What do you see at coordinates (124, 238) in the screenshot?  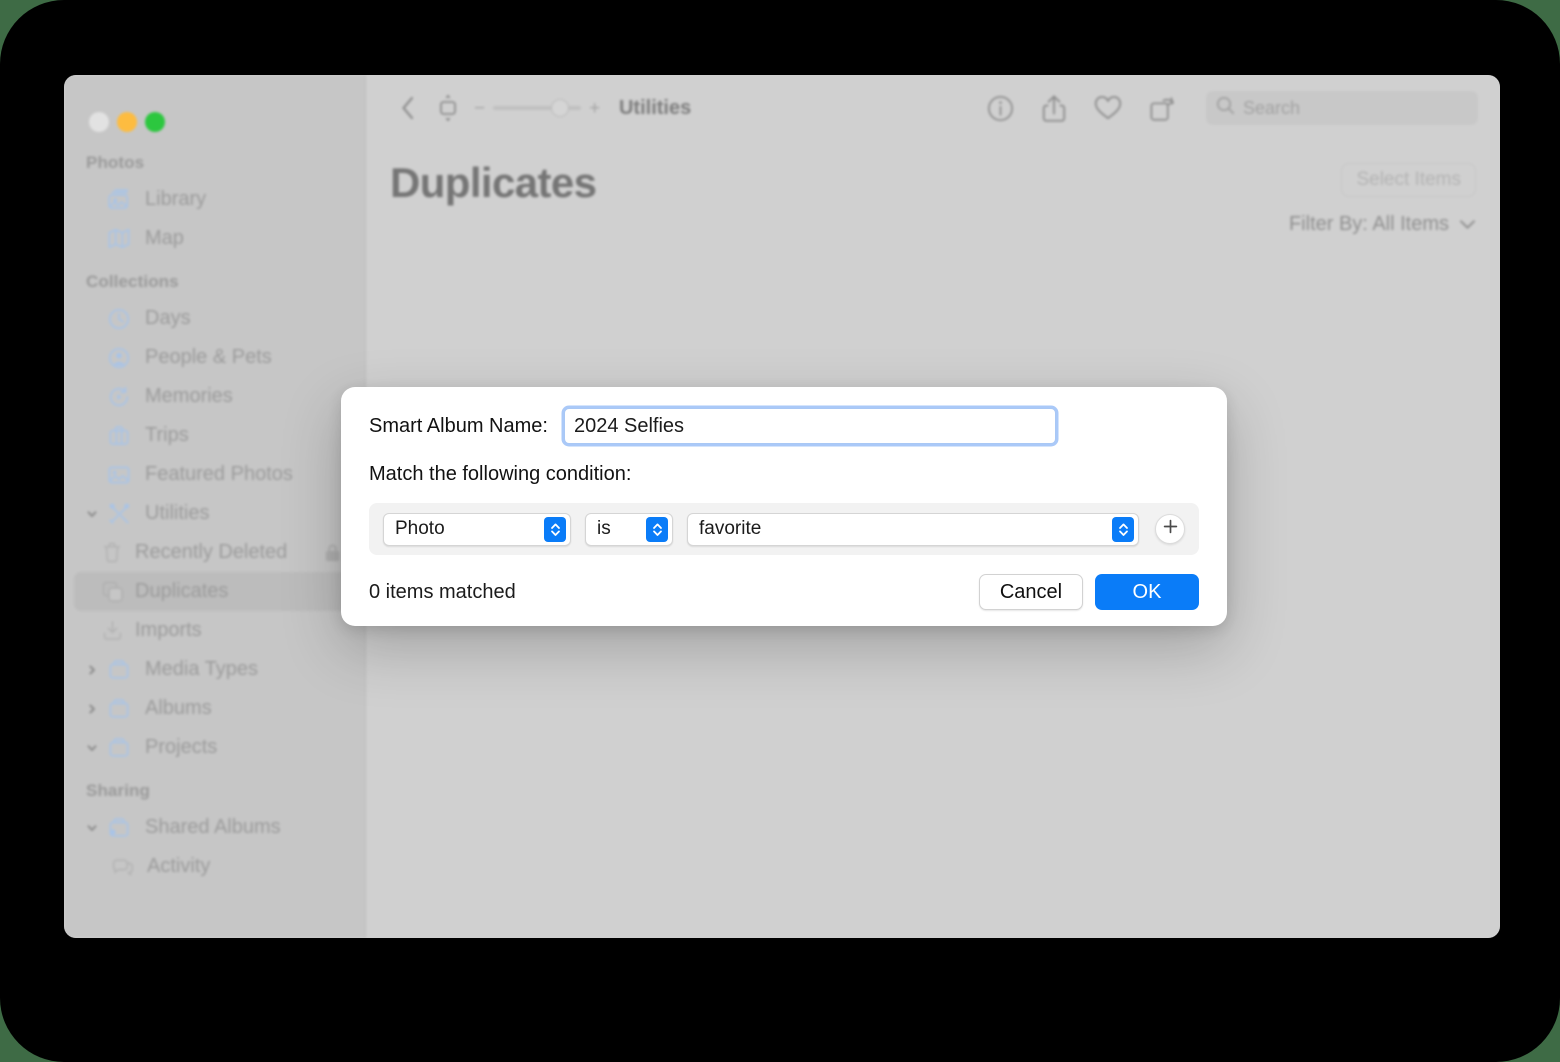 I see `map-icon` at bounding box center [124, 238].